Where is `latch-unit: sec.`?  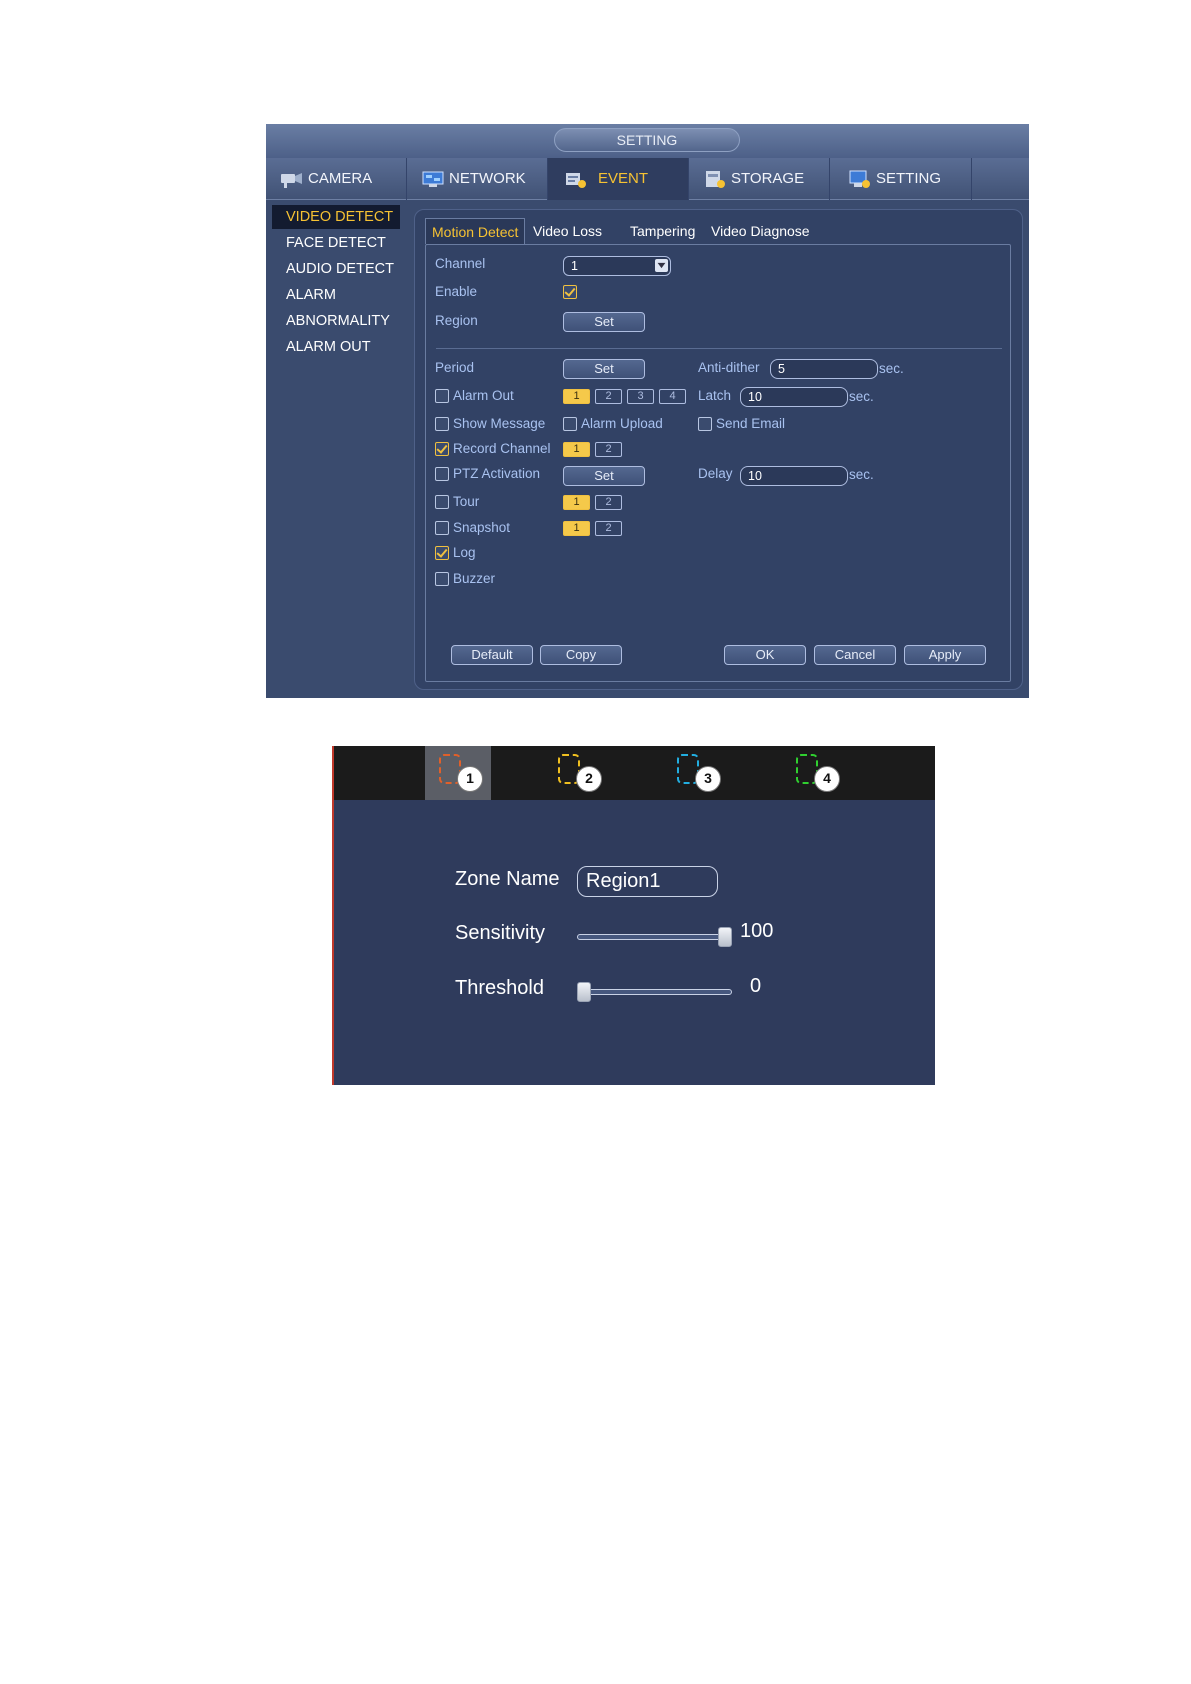
latch-unit: sec. is located at coordinates (861, 396).